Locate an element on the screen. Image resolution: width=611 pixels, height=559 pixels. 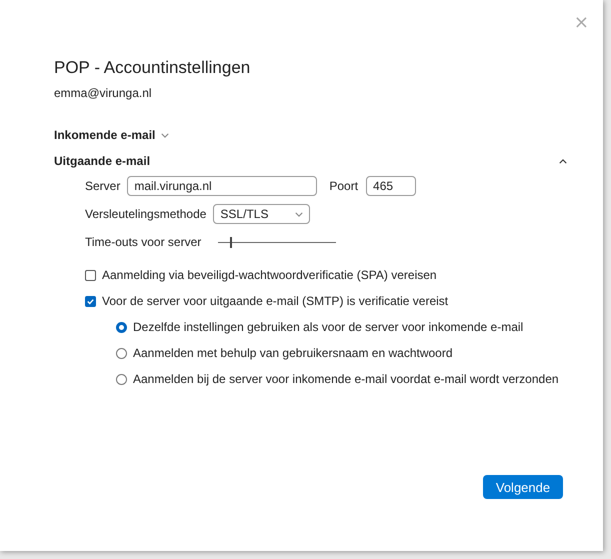
field-label: Server is located at coordinates (102, 186).